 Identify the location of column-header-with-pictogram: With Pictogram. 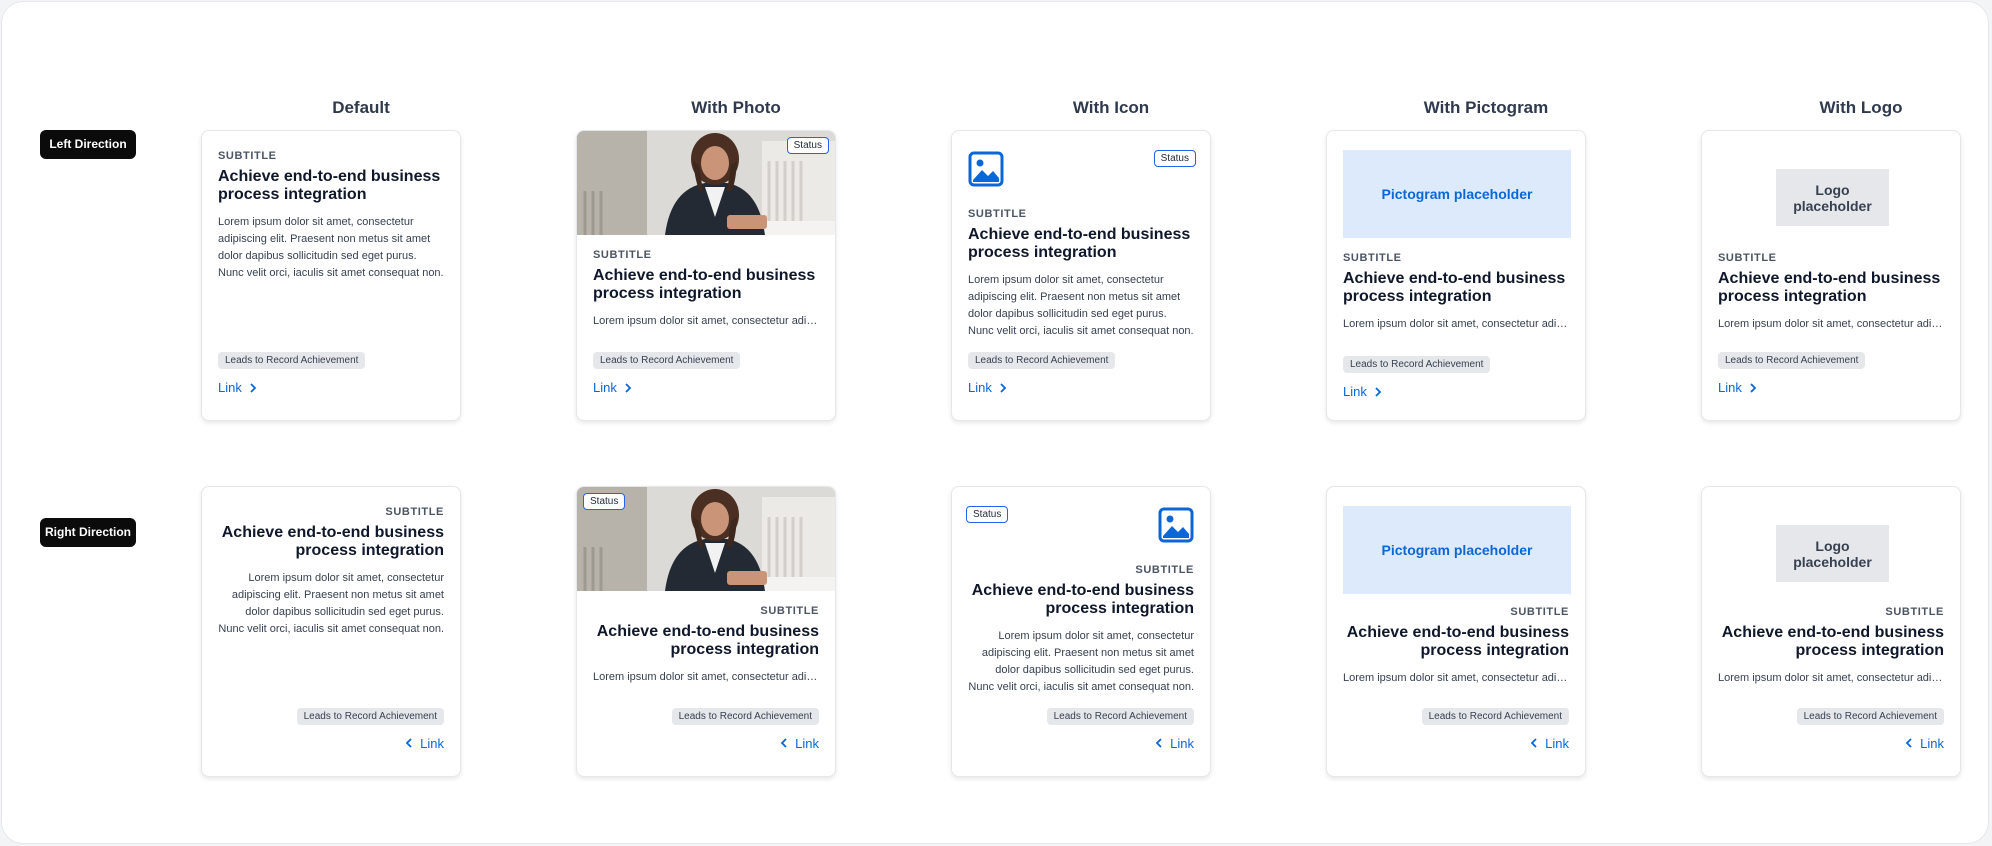
(1486, 107).